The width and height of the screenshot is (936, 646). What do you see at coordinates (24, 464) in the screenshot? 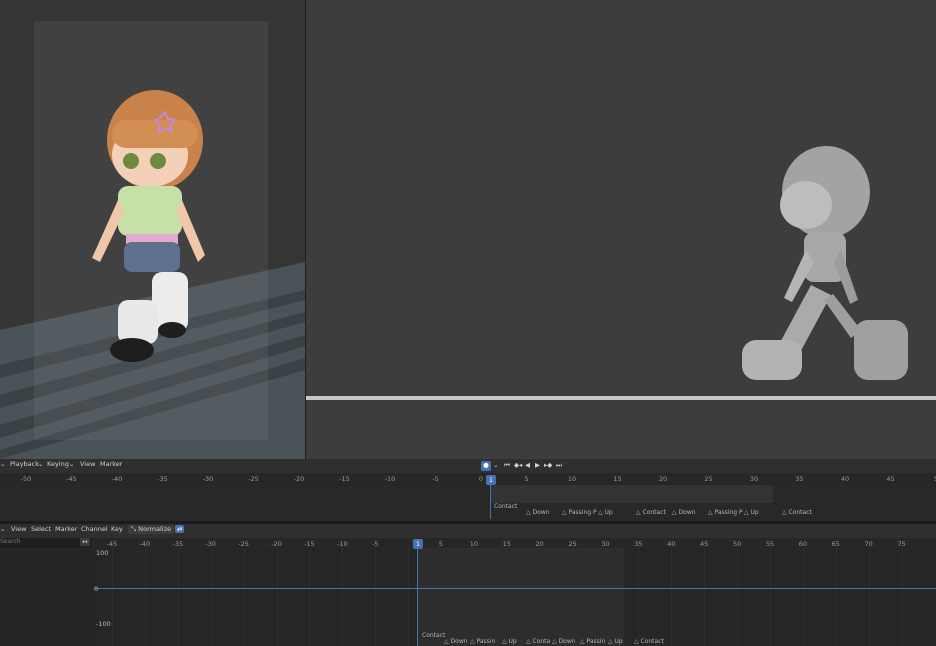
I see `playback-menu: Playback` at bounding box center [24, 464].